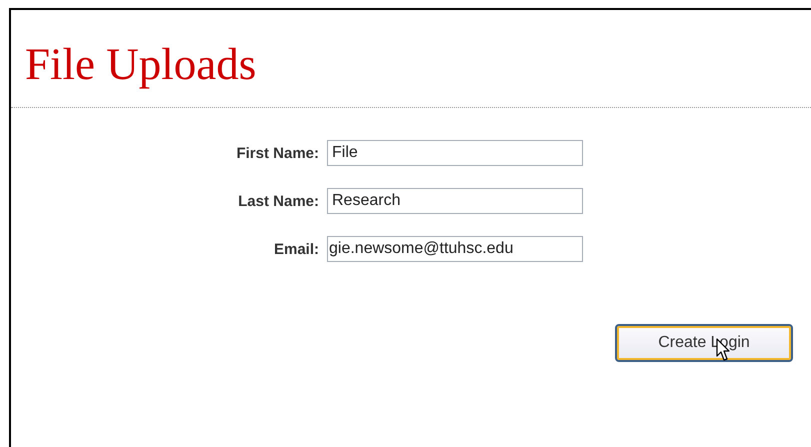  Describe the element at coordinates (455, 201) in the screenshot. I see `input-field: Research` at that location.